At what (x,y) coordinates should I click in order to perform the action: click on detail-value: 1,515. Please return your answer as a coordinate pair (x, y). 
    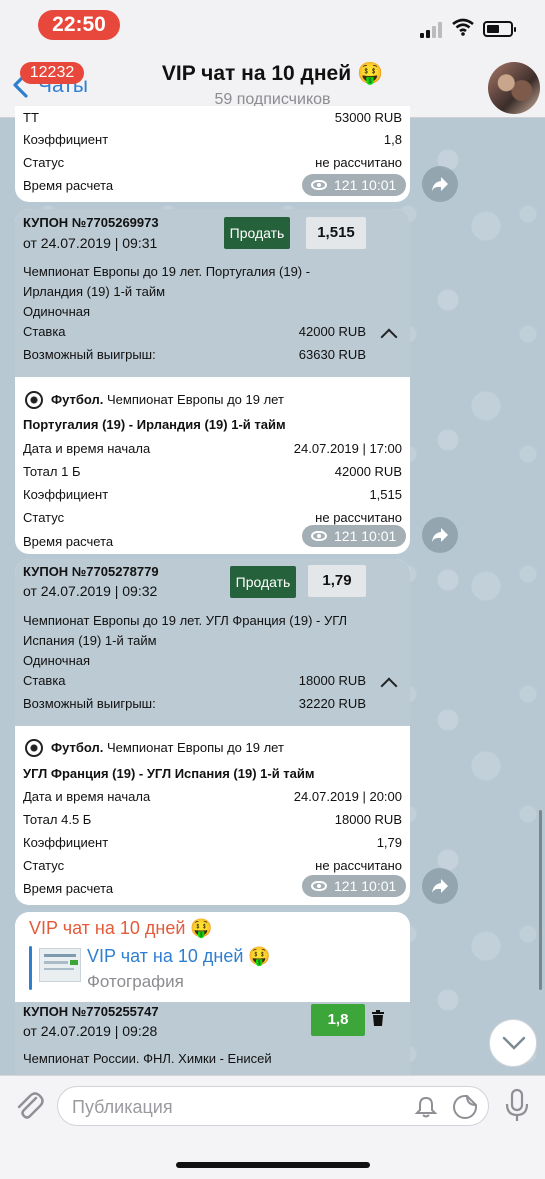
    Looking at the image, I should click on (385, 494).